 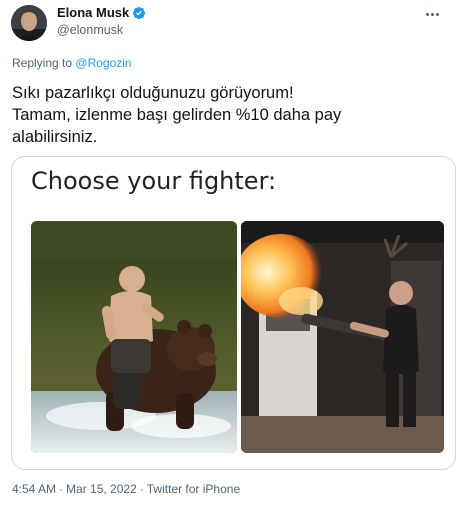 I want to click on tweet-text-line: alabilirsiniz., so click(x=55, y=137).